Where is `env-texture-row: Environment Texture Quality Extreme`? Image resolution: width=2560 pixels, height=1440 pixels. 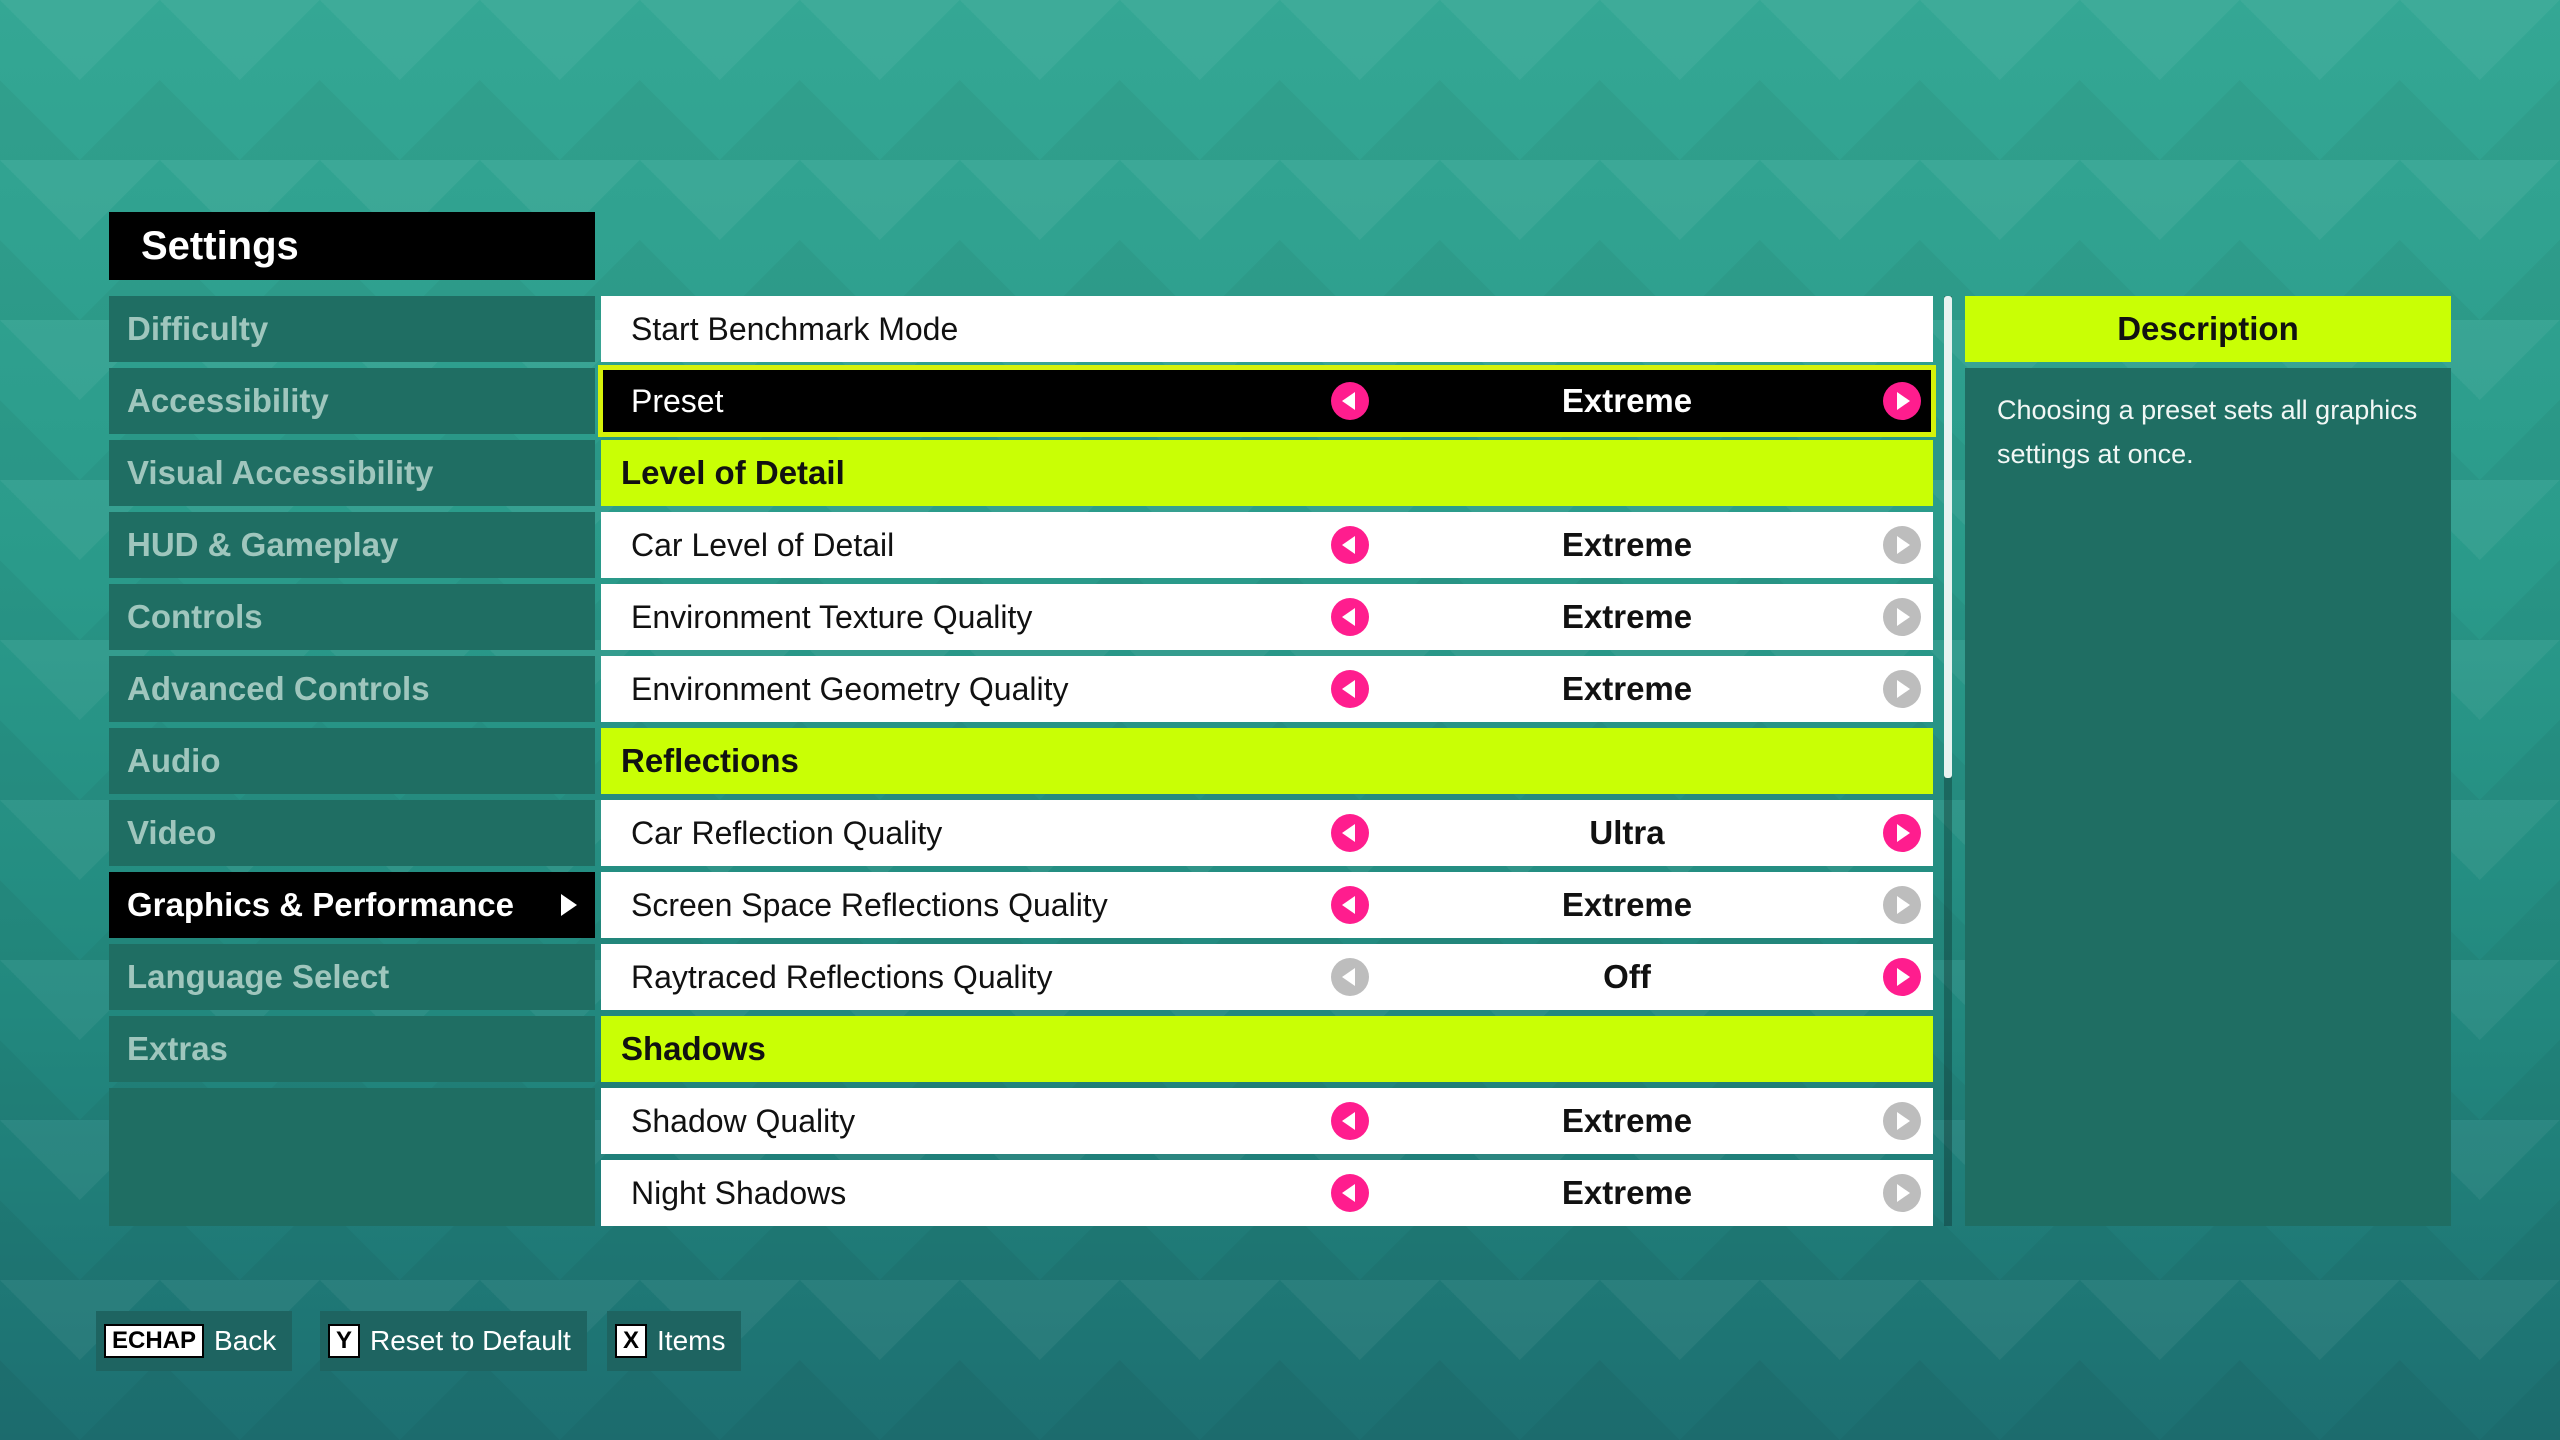
env-texture-row: Environment Texture Quality Extreme is located at coordinates (1267, 617).